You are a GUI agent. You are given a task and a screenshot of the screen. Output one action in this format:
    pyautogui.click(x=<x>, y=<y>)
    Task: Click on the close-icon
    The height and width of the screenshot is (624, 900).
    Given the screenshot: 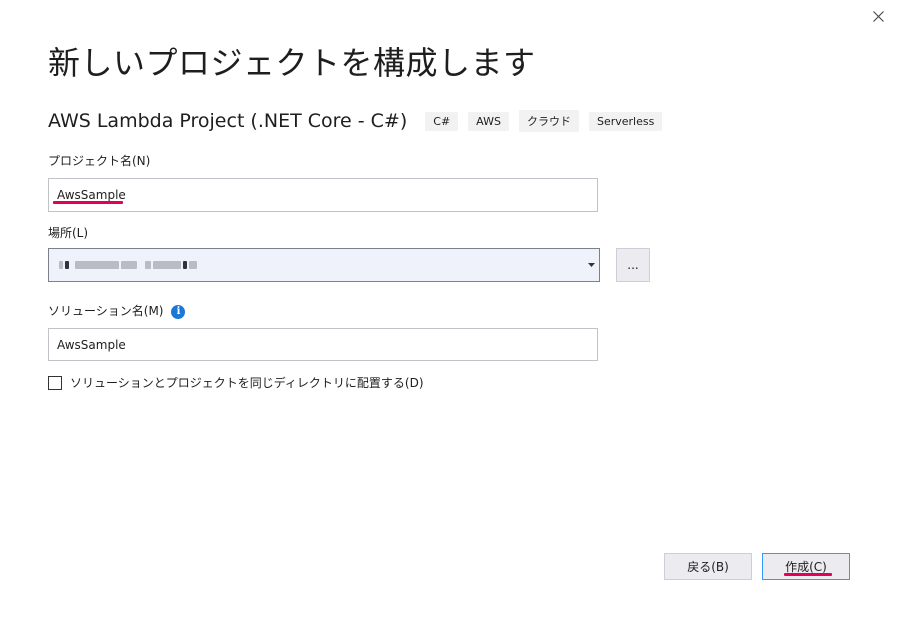 What is the action you would take?
    pyautogui.click(x=878, y=16)
    